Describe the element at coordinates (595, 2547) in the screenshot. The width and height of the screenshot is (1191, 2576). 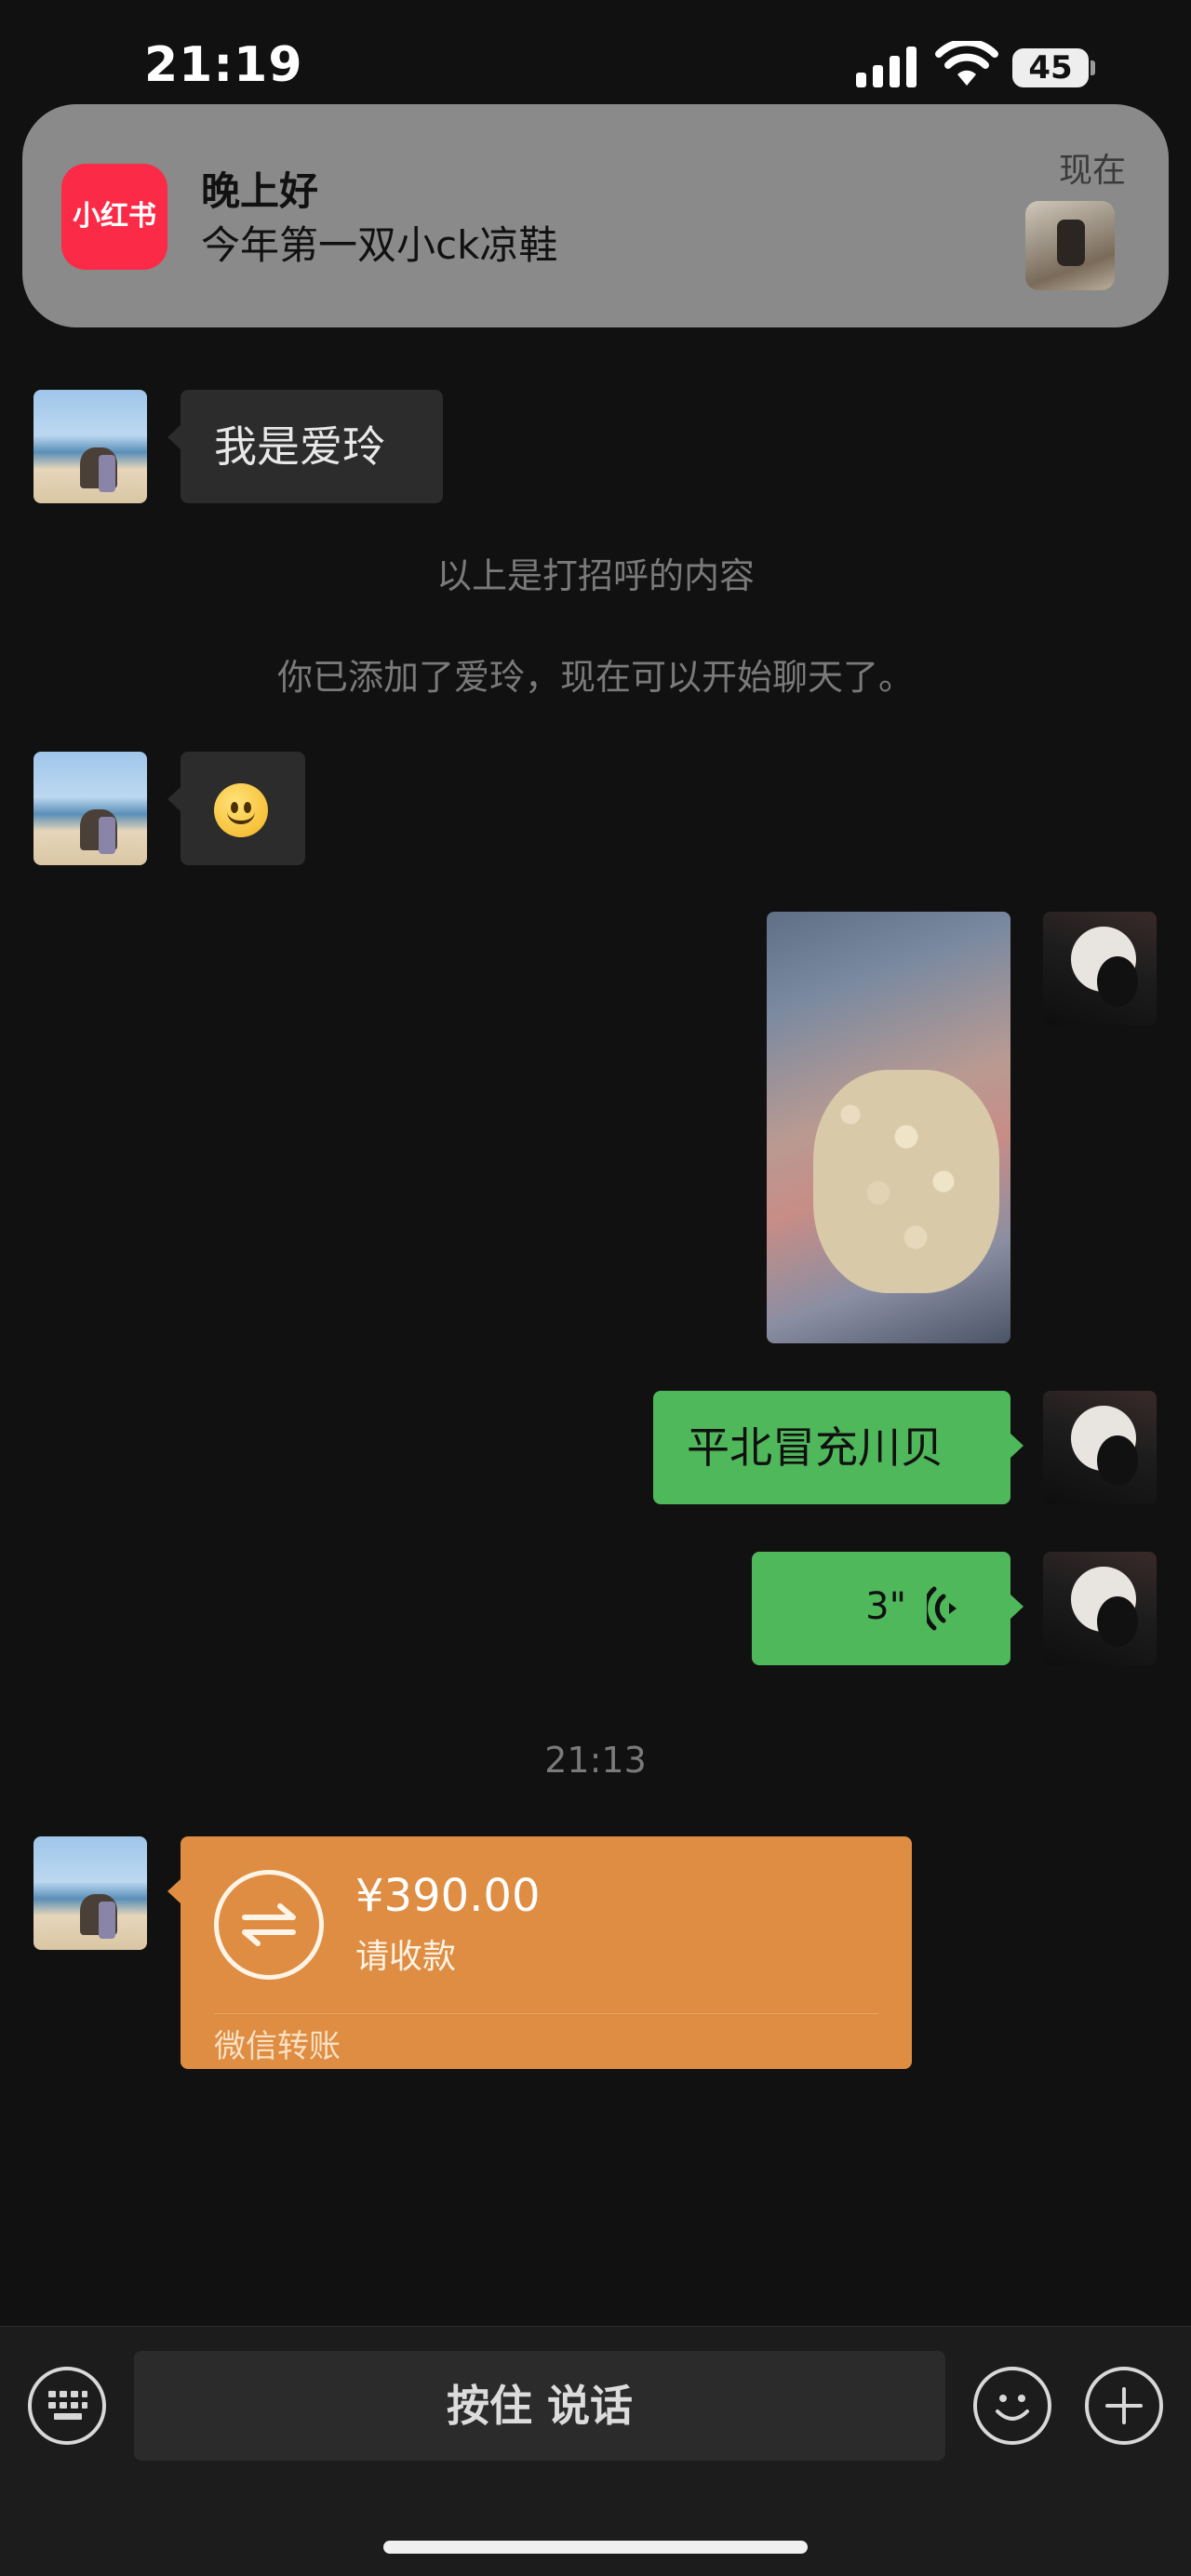
I see `home-indicator` at that location.